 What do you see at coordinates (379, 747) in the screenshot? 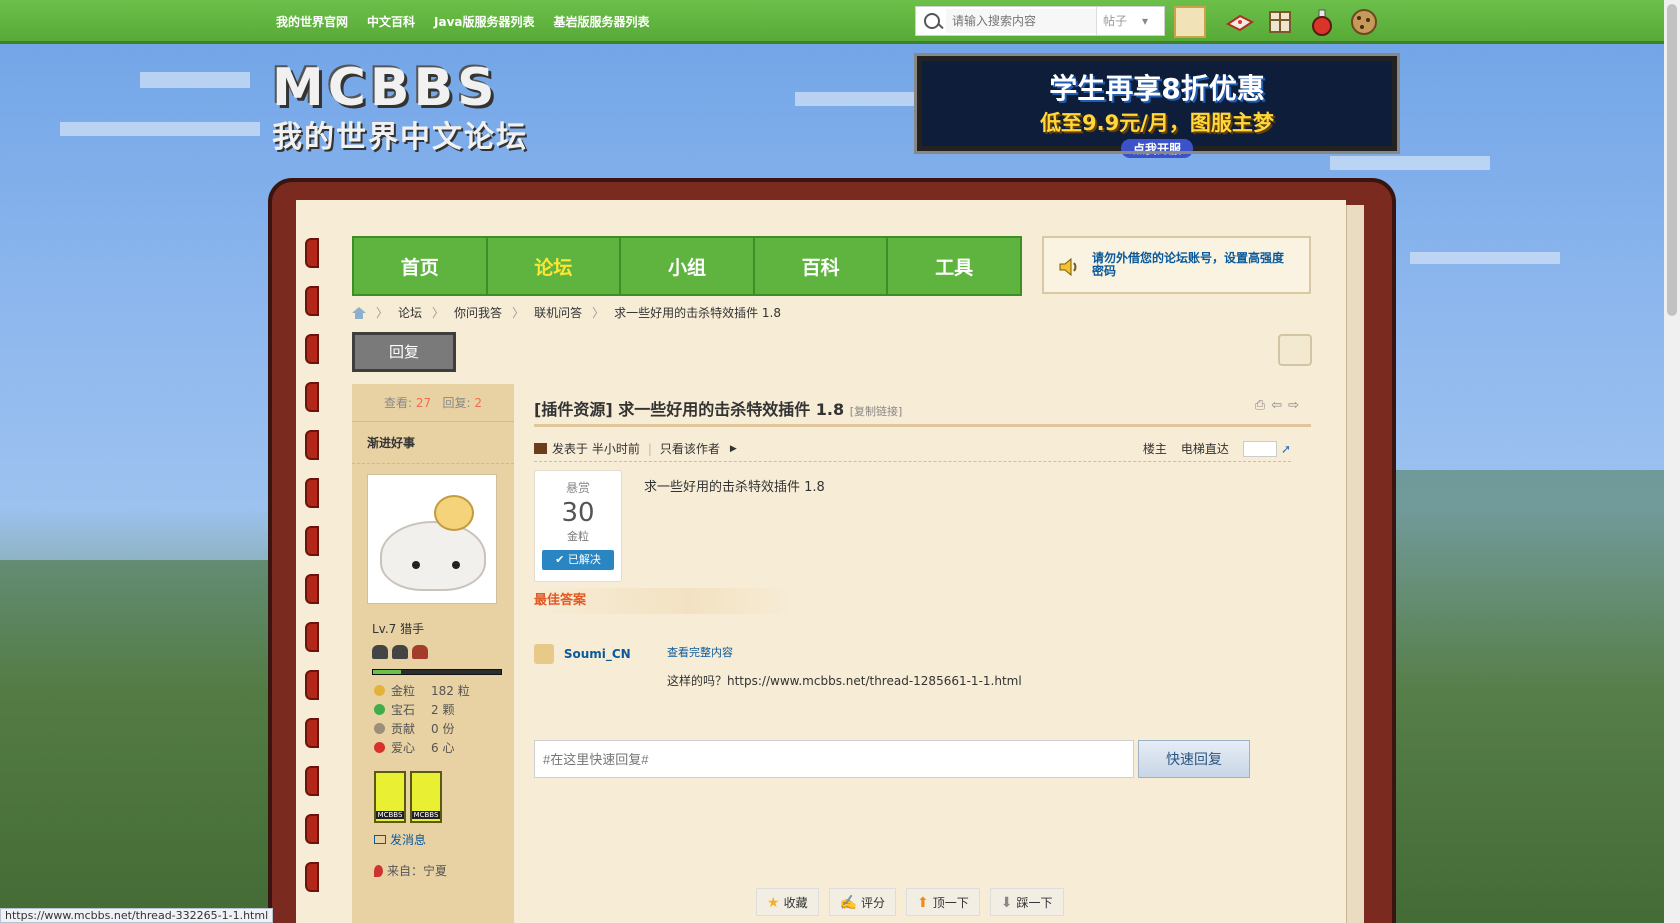
I see `heart-icon` at bounding box center [379, 747].